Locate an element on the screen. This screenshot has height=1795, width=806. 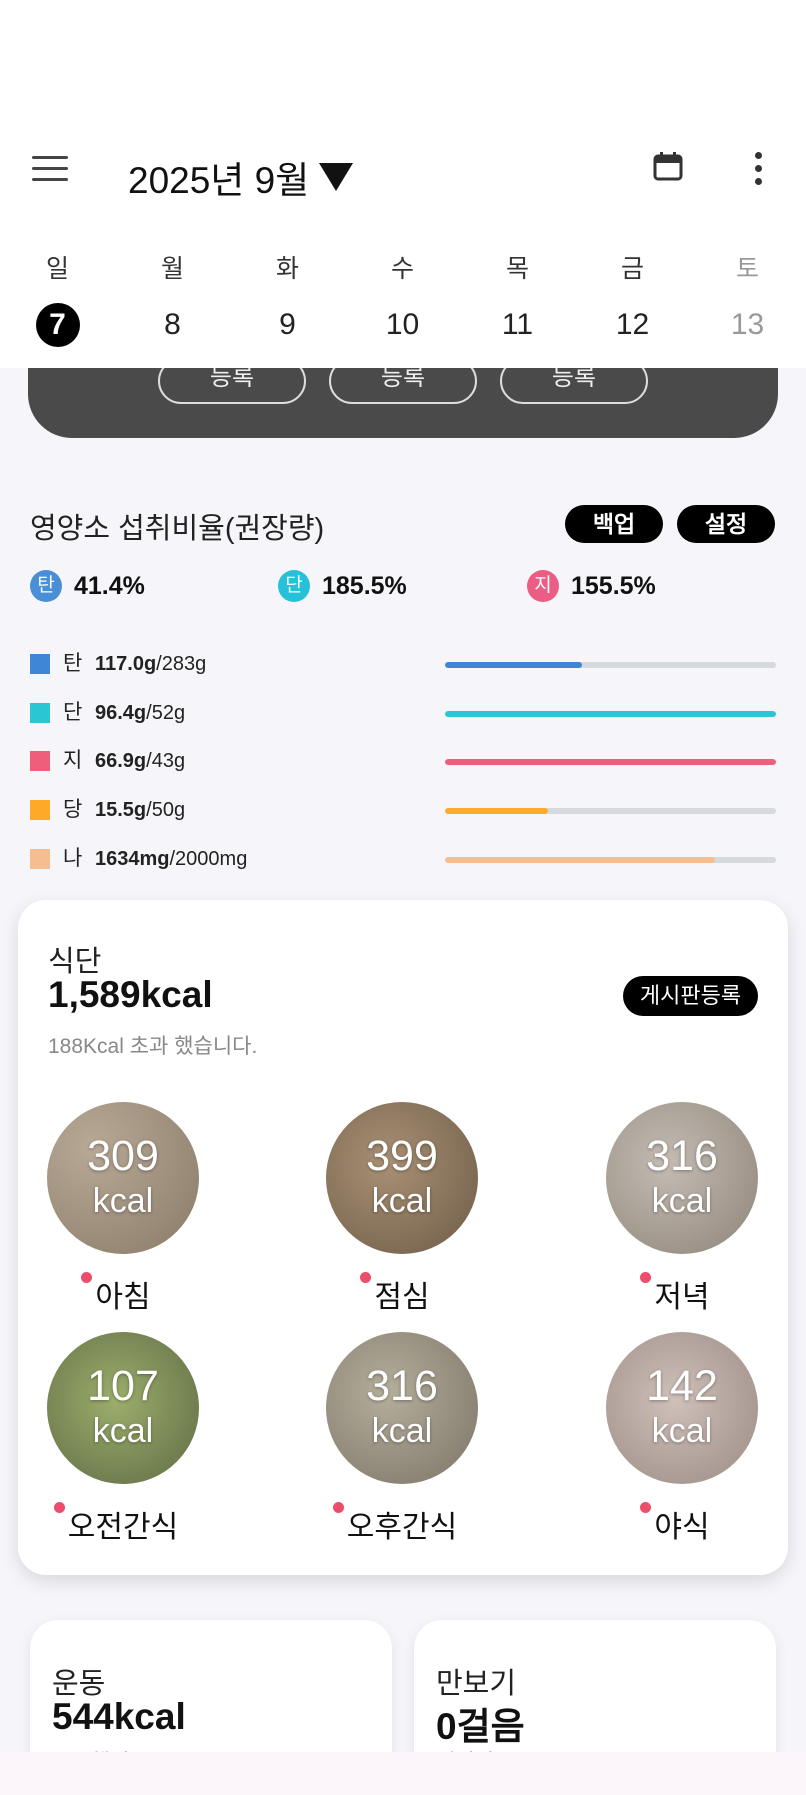
meal-name-text: 점심 is located at coordinates (402, 1297).